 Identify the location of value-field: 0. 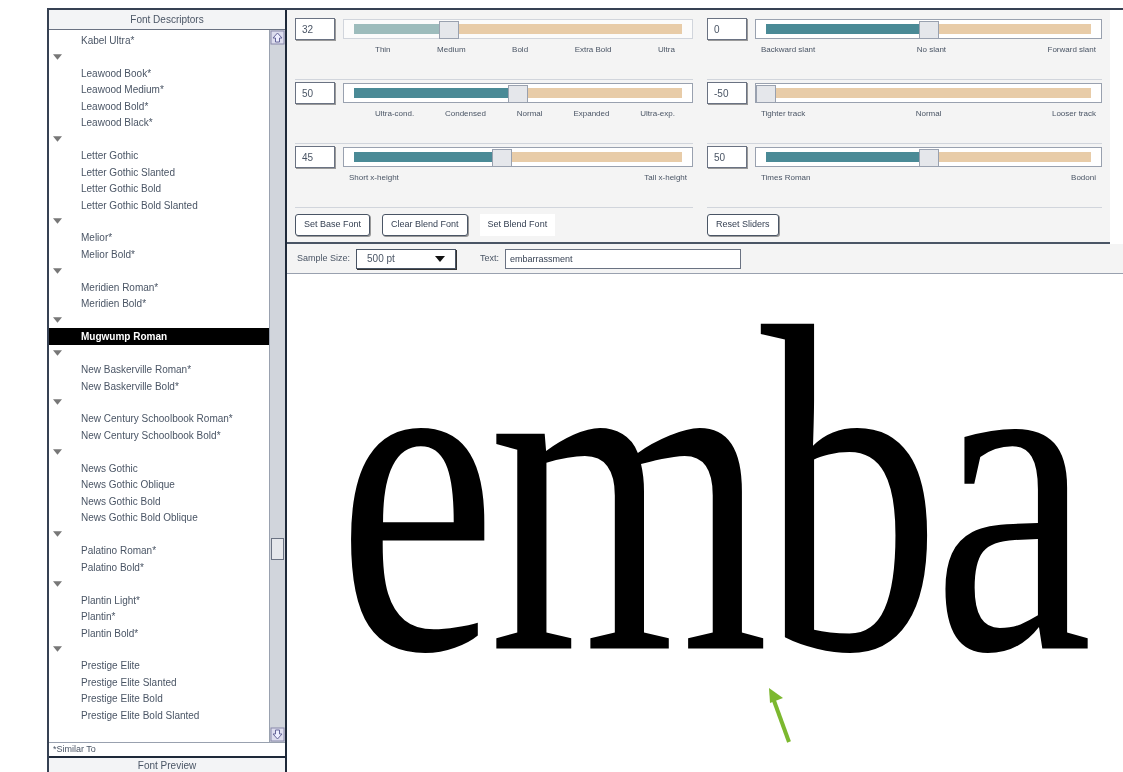
(727, 29).